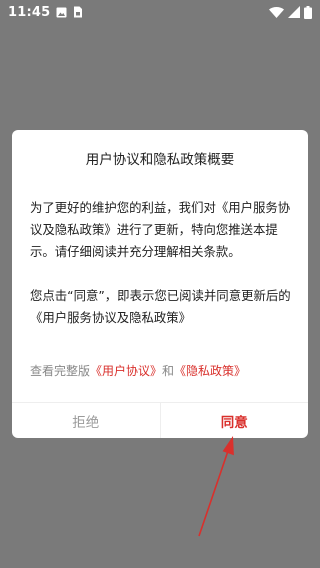 This screenshot has width=320, height=568. Describe the element at coordinates (235, 420) in the screenshot. I see `agree-button: 同意` at that location.